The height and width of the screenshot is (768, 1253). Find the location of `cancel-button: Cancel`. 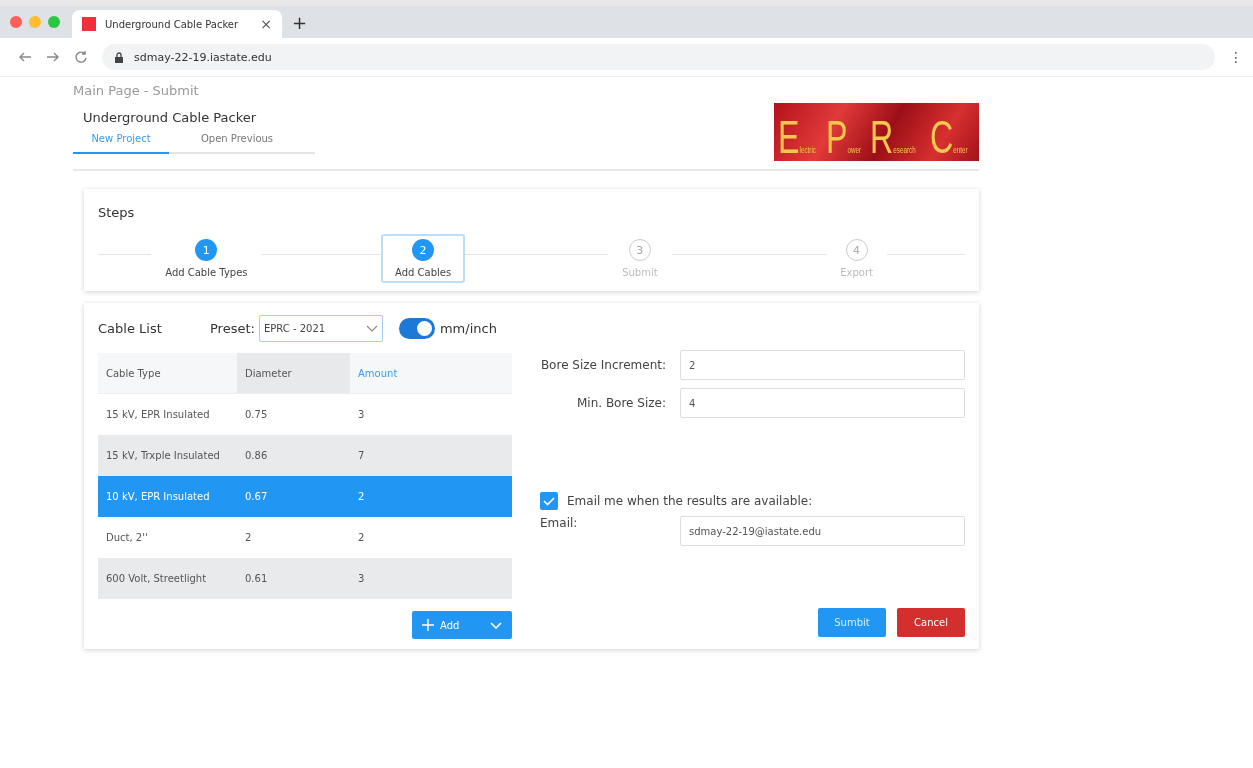

cancel-button: Cancel is located at coordinates (931, 622).